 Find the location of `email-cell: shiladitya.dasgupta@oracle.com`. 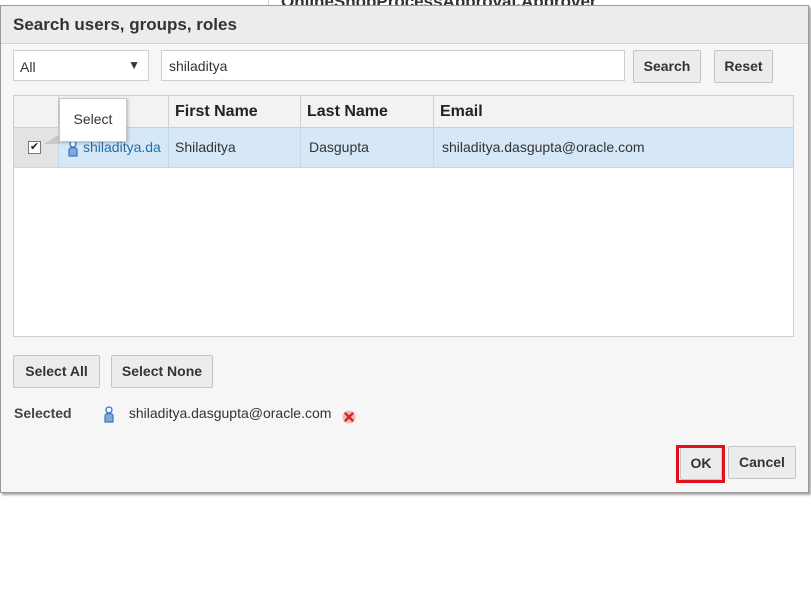

email-cell: shiladitya.dasgupta@oracle.com is located at coordinates (543, 147).